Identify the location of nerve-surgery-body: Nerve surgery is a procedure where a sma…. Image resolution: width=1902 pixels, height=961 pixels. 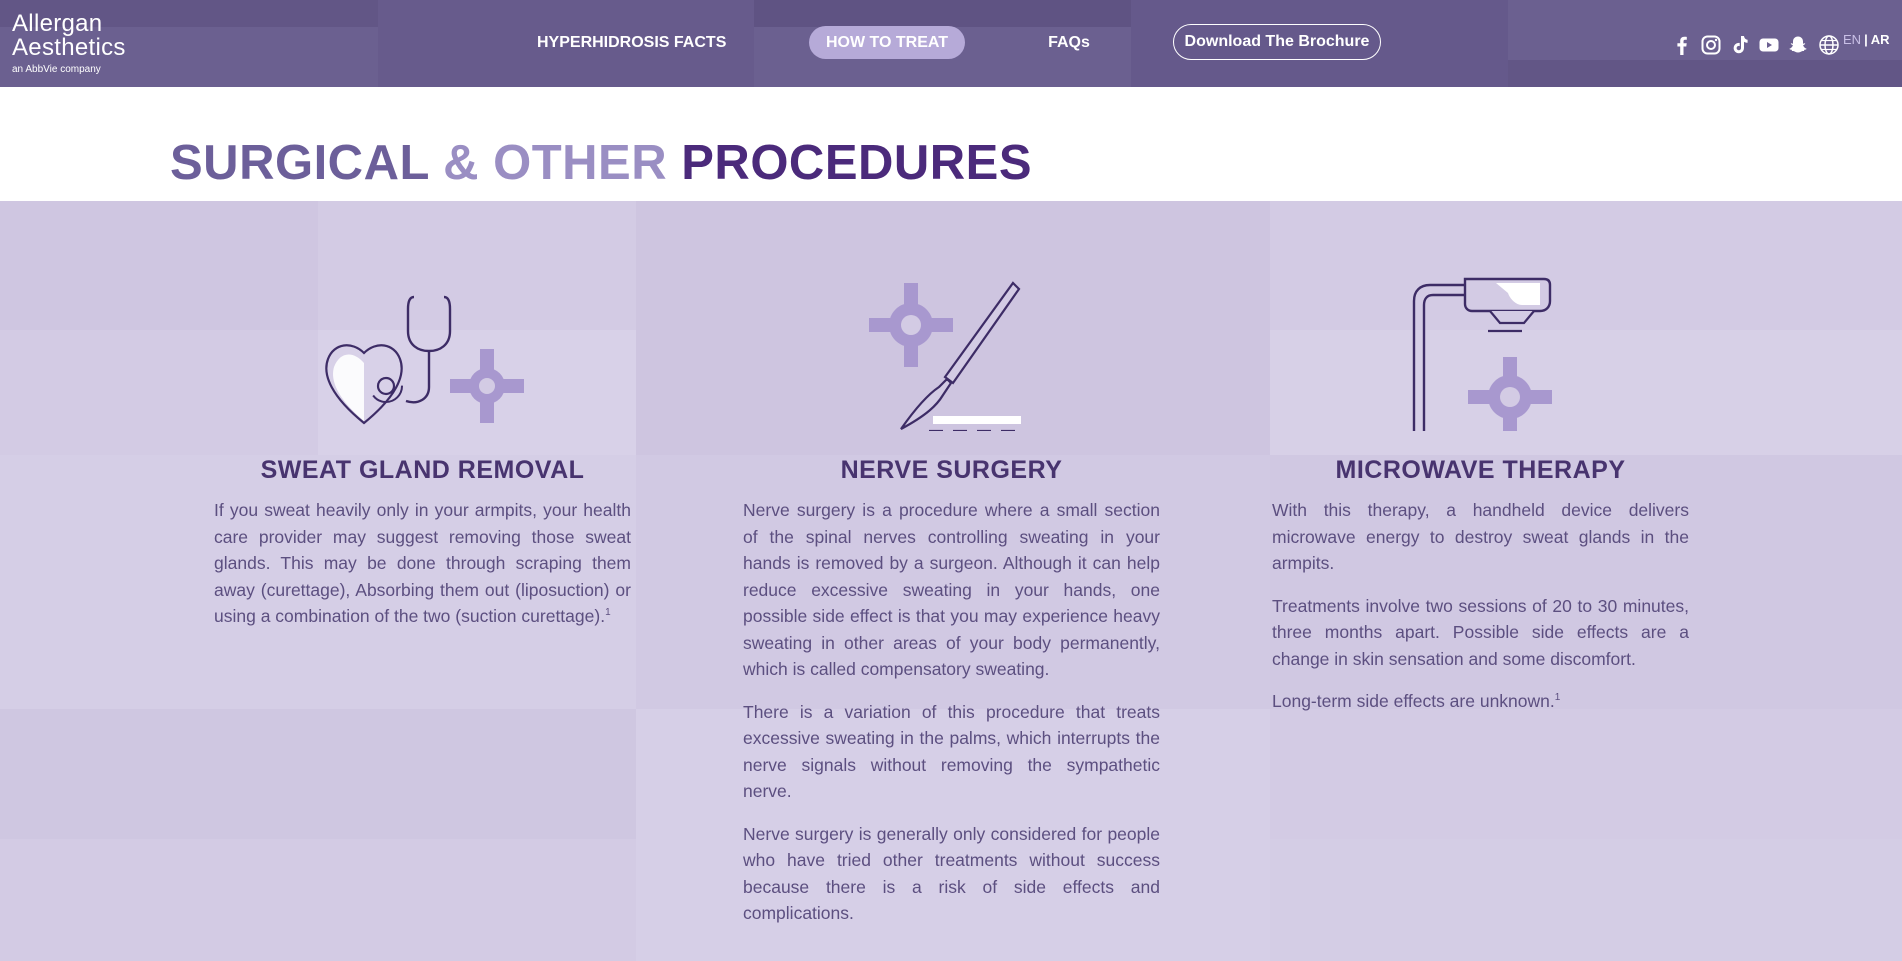
(951, 720).